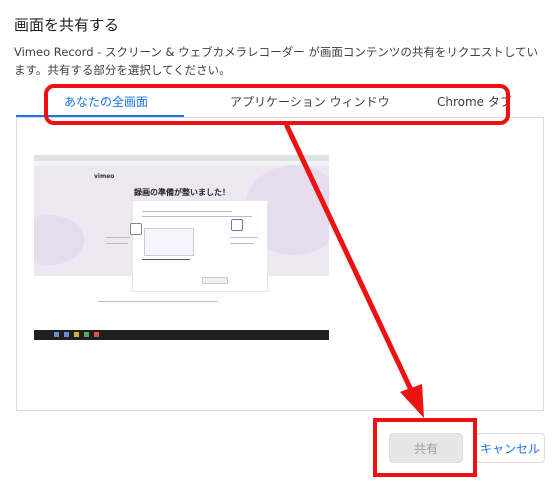 This screenshot has width=560, height=481. What do you see at coordinates (67, 25) in the screenshot?
I see `dialog-title: 画面を共有する` at bounding box center [67, 25].